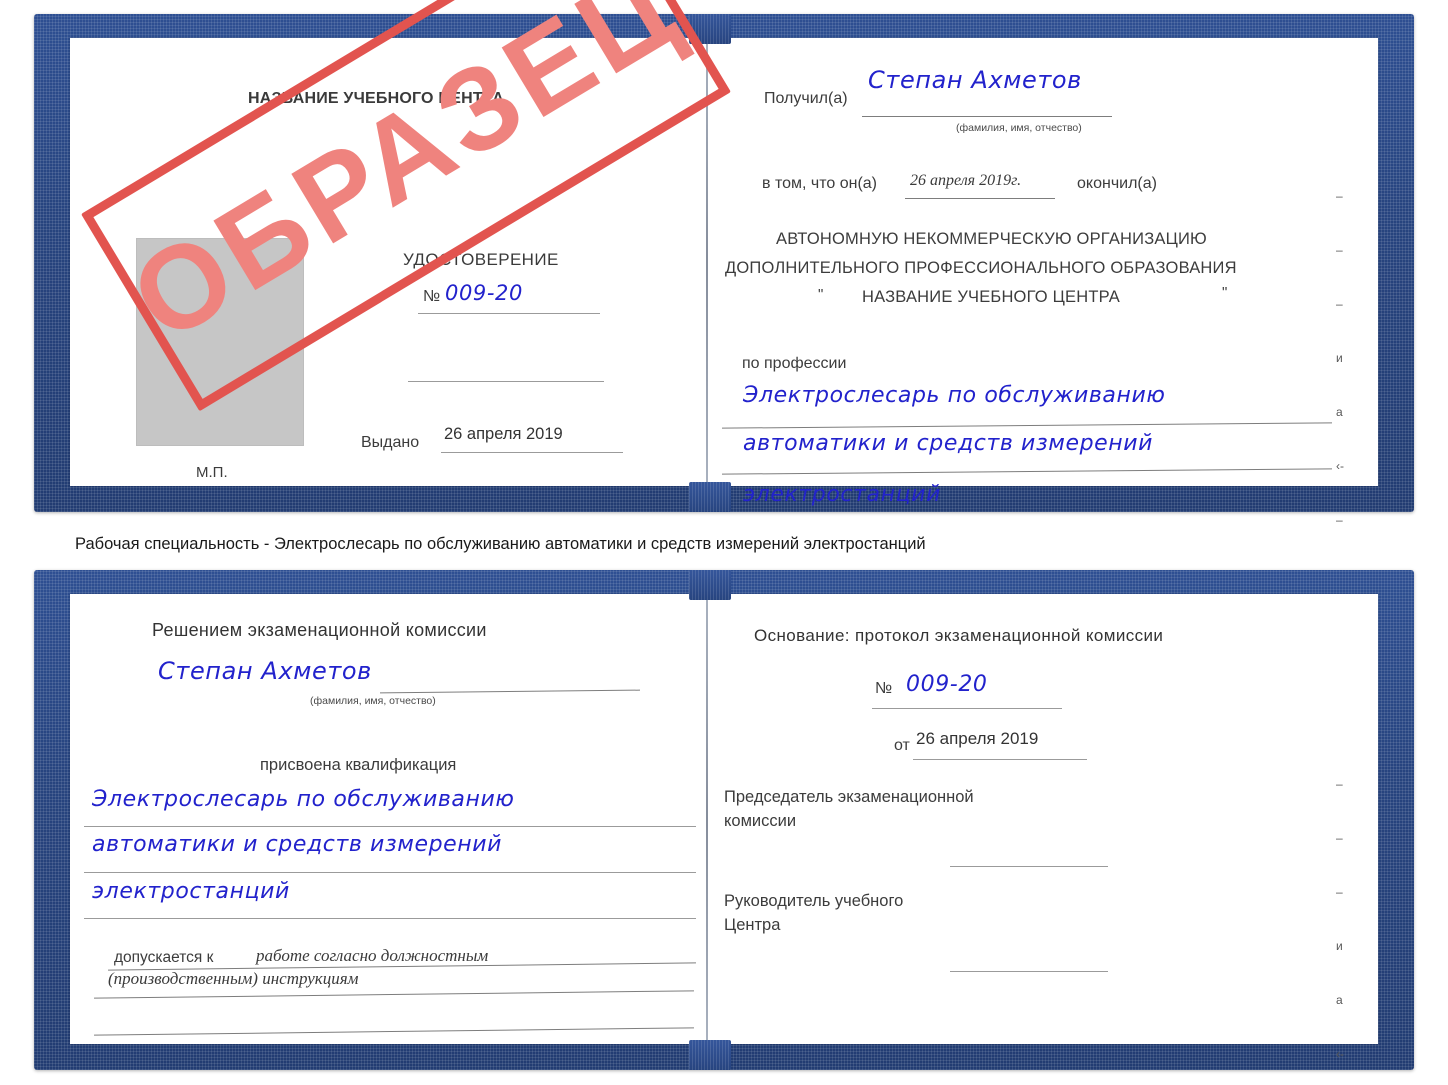  What do you see at coordinates (707, 819) in the screenshot?
I see `back-spine` at bounding box center [707, 819].